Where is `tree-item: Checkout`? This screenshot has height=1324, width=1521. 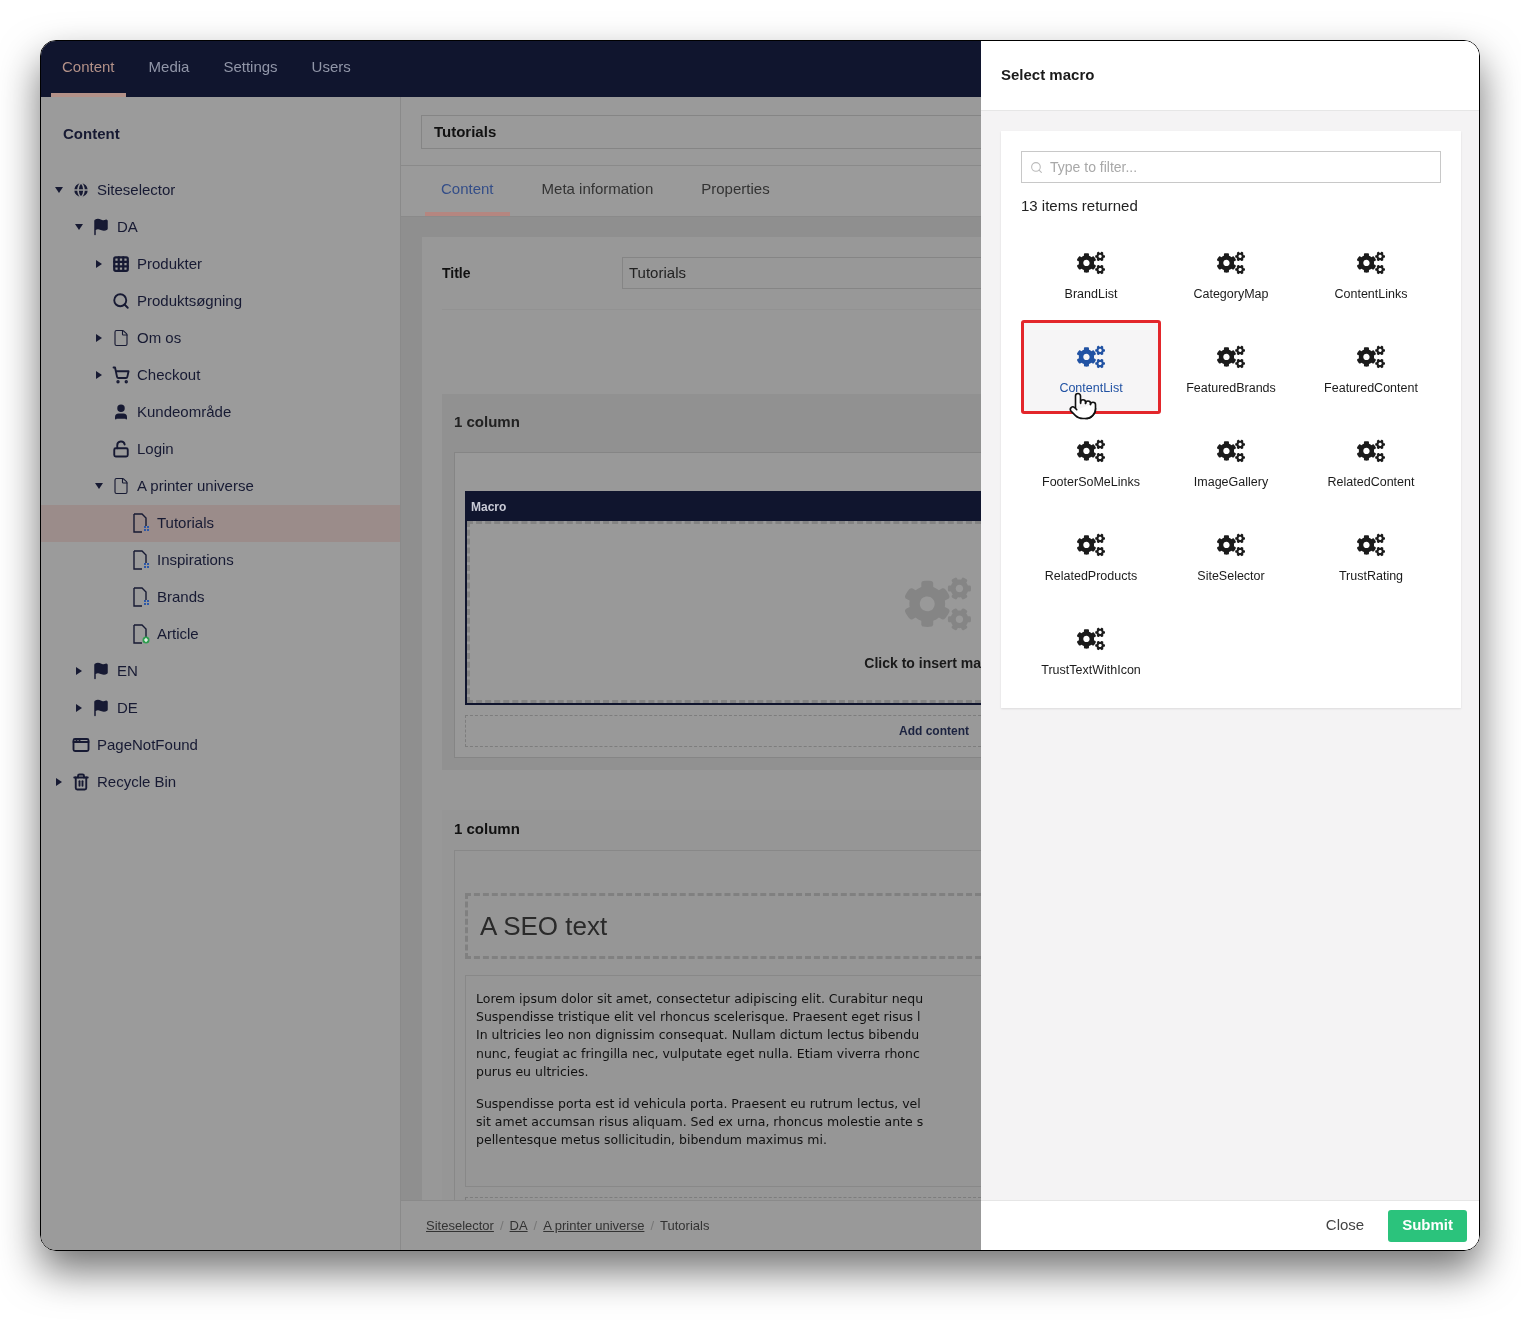
tree-item: Checkout is located at coordinates (220, 375).